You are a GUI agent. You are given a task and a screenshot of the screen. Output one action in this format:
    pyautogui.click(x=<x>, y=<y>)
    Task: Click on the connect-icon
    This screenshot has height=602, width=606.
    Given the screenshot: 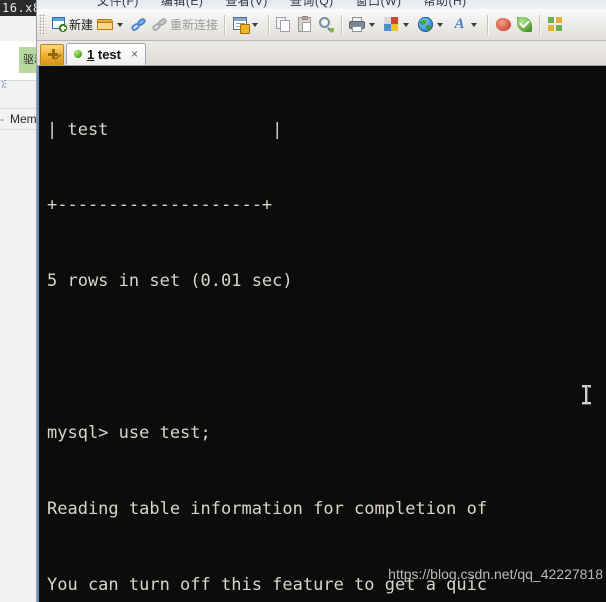 What is the action you would take?
    pyautogui.click(x=139, y=24)
    